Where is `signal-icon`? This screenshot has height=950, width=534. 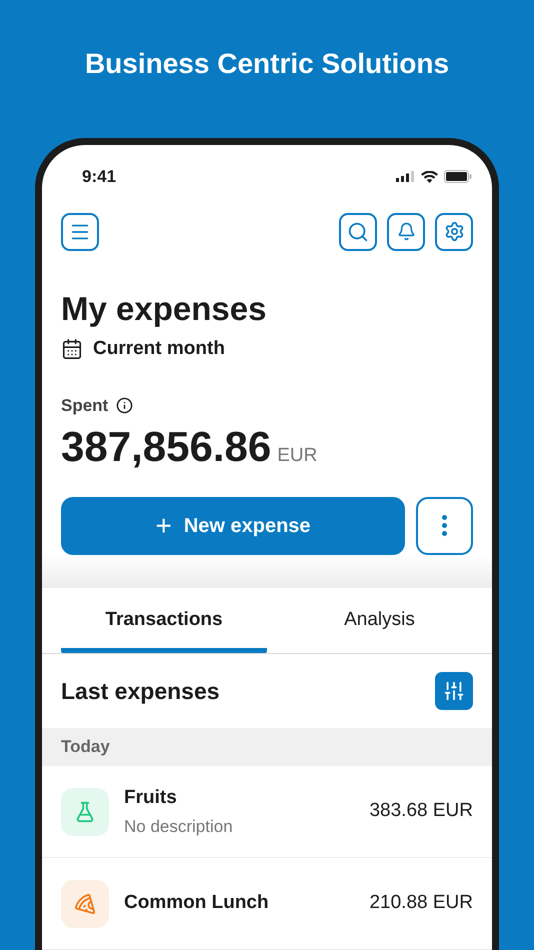 signal-icon is located at coordinates (405, 176).